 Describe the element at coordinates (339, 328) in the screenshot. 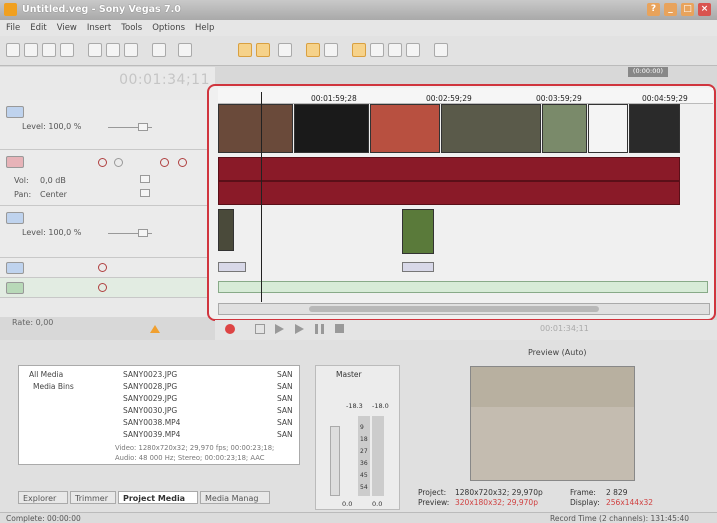

I see `stop-icon` at that location.